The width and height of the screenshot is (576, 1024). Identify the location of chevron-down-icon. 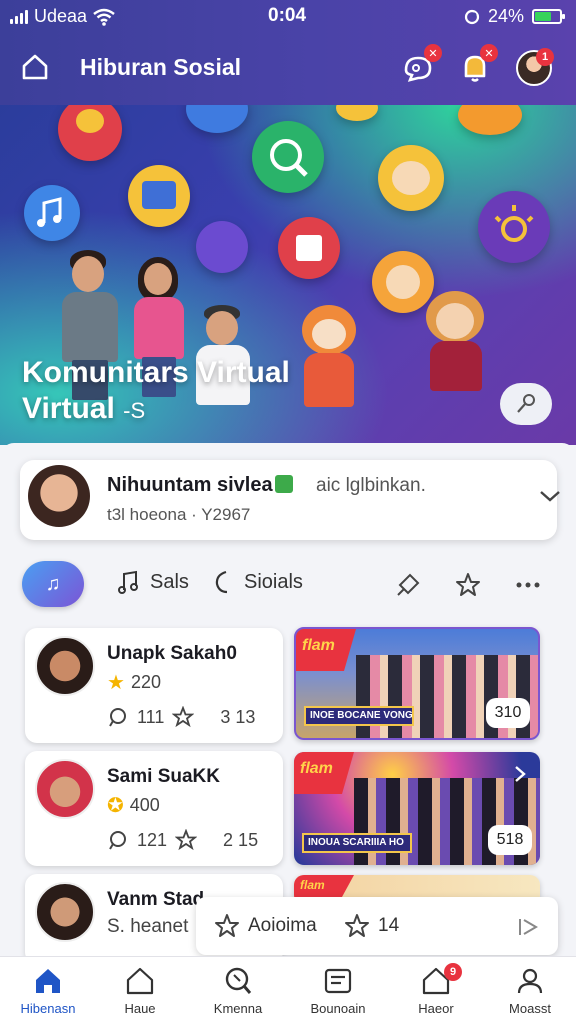
(550, 496).